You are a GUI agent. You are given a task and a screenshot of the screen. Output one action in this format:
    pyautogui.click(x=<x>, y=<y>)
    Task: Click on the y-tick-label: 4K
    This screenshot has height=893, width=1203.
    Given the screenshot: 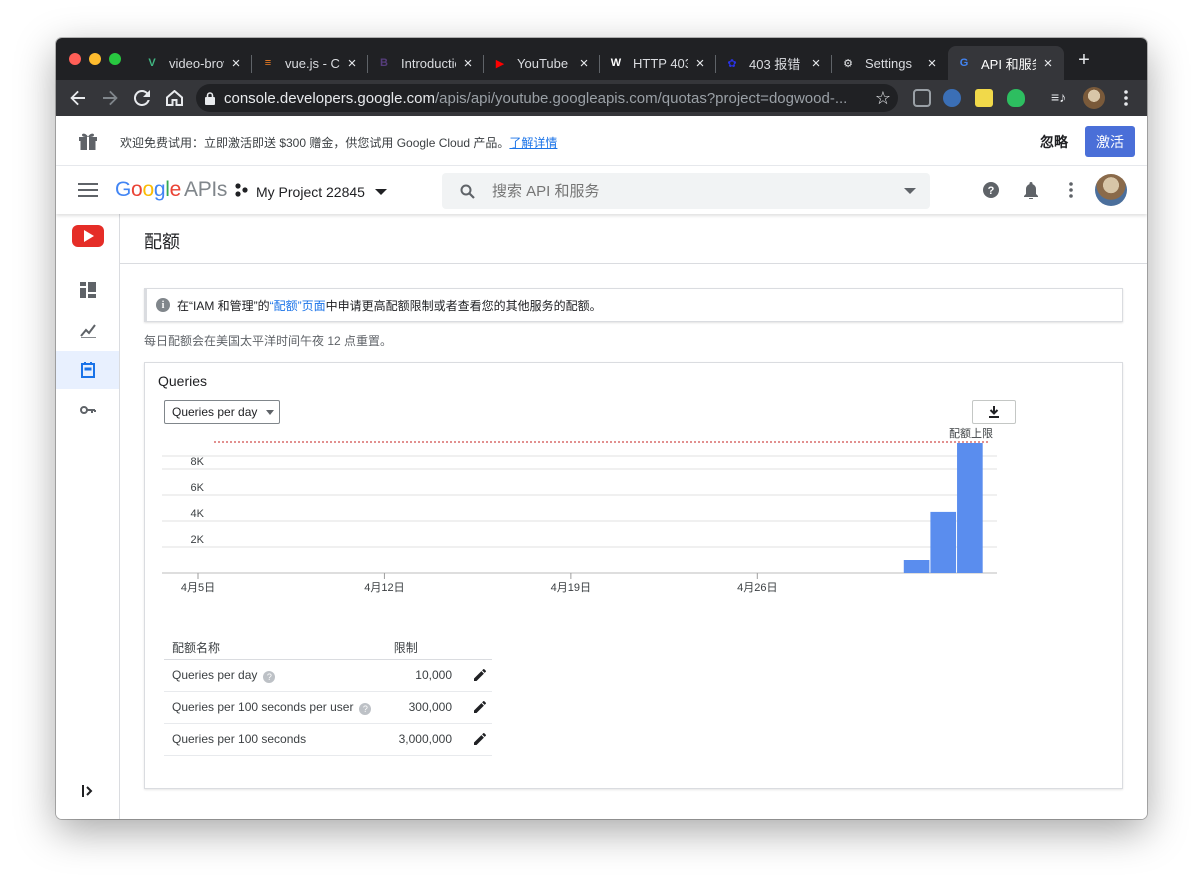 What is the action you would take?
    pyautogui.click(x=198, y=514)
    